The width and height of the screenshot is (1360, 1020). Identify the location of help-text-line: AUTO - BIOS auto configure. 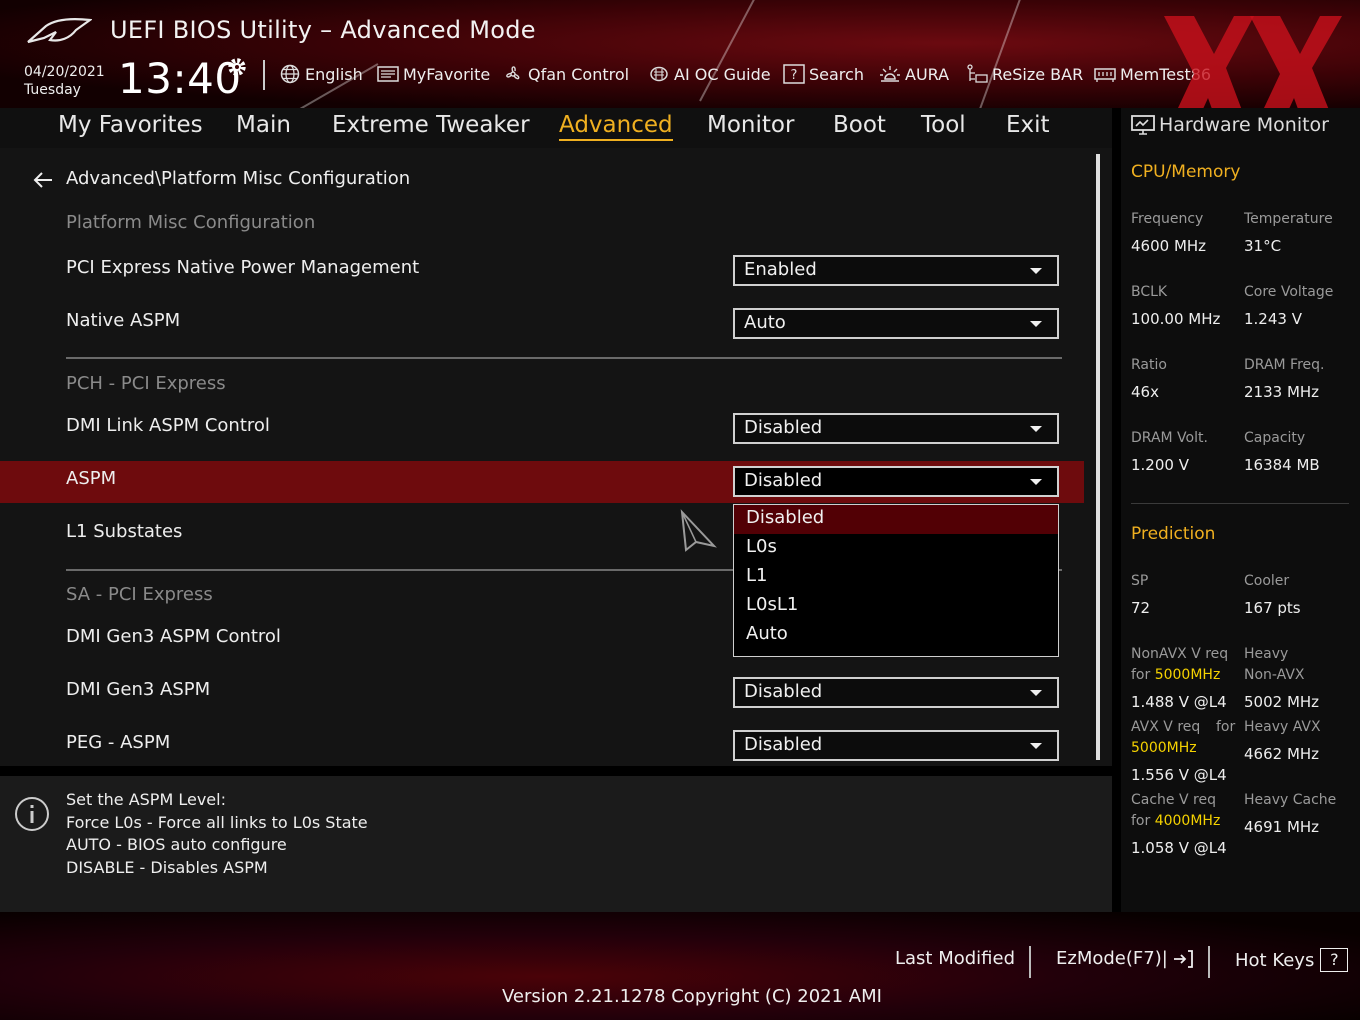
(176, 844).